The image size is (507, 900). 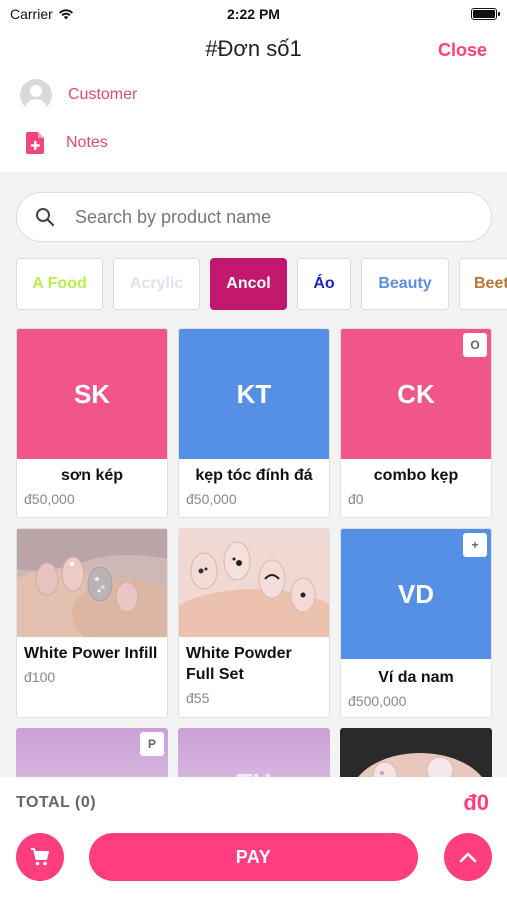 I want to click on product-name: Ví da nam, so click(x=416, y=677).